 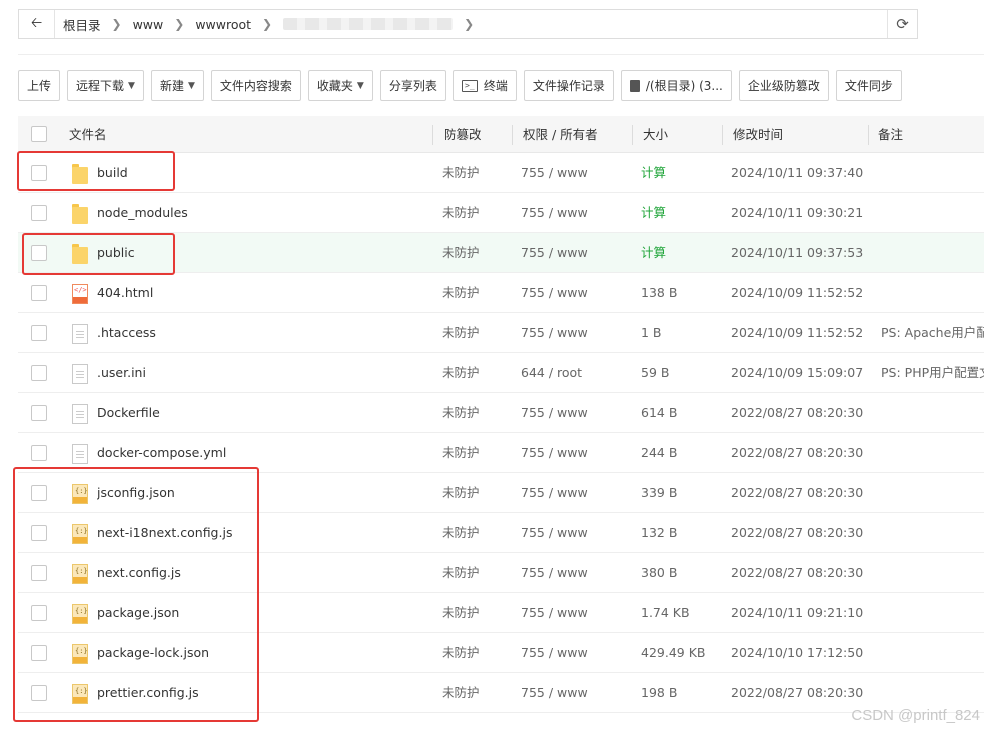 I want to click on table-row: public 未防护 755 / www 计算 2024/10/11 09:37:53, so click(x=501, y=253).